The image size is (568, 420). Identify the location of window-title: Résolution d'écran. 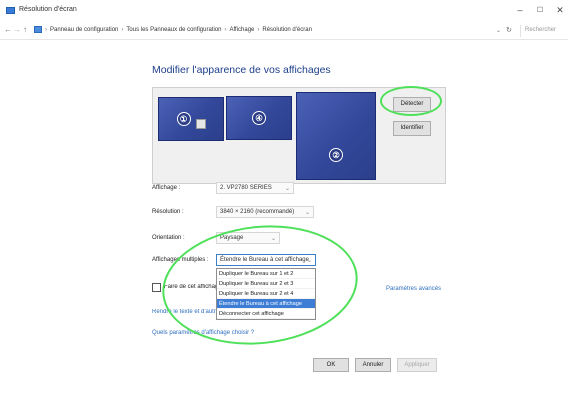
(48, 9).